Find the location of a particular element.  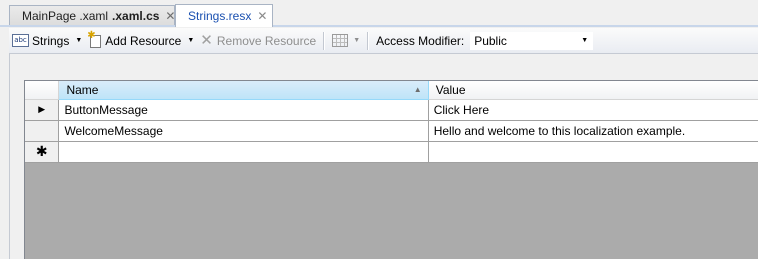

strings-label: Strings is located at coordinates (51, 40).